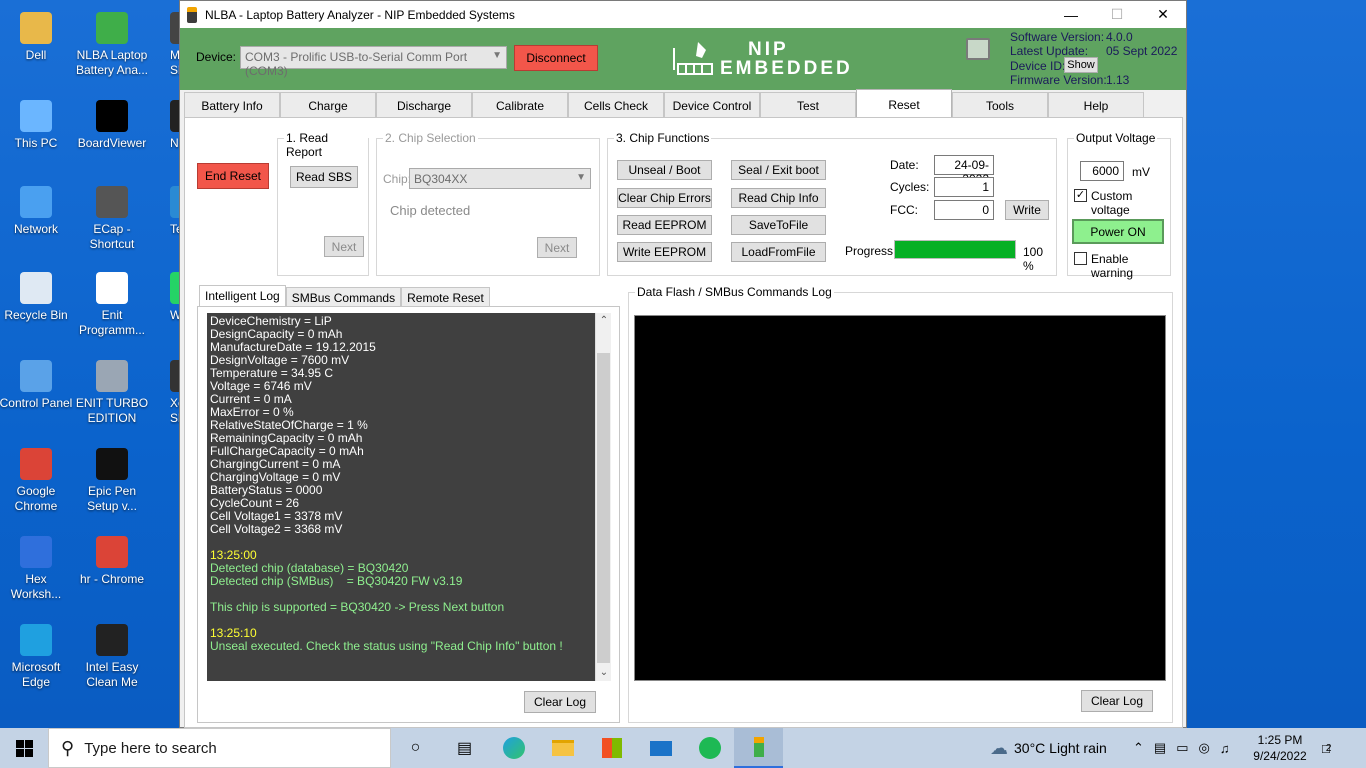 This screenshot has width=1366, height=768. What do you see at coordinates (778, 225) in the screenshot?
I see `save-to-file-button: SaveToFile` at bounding box center [778, 225].